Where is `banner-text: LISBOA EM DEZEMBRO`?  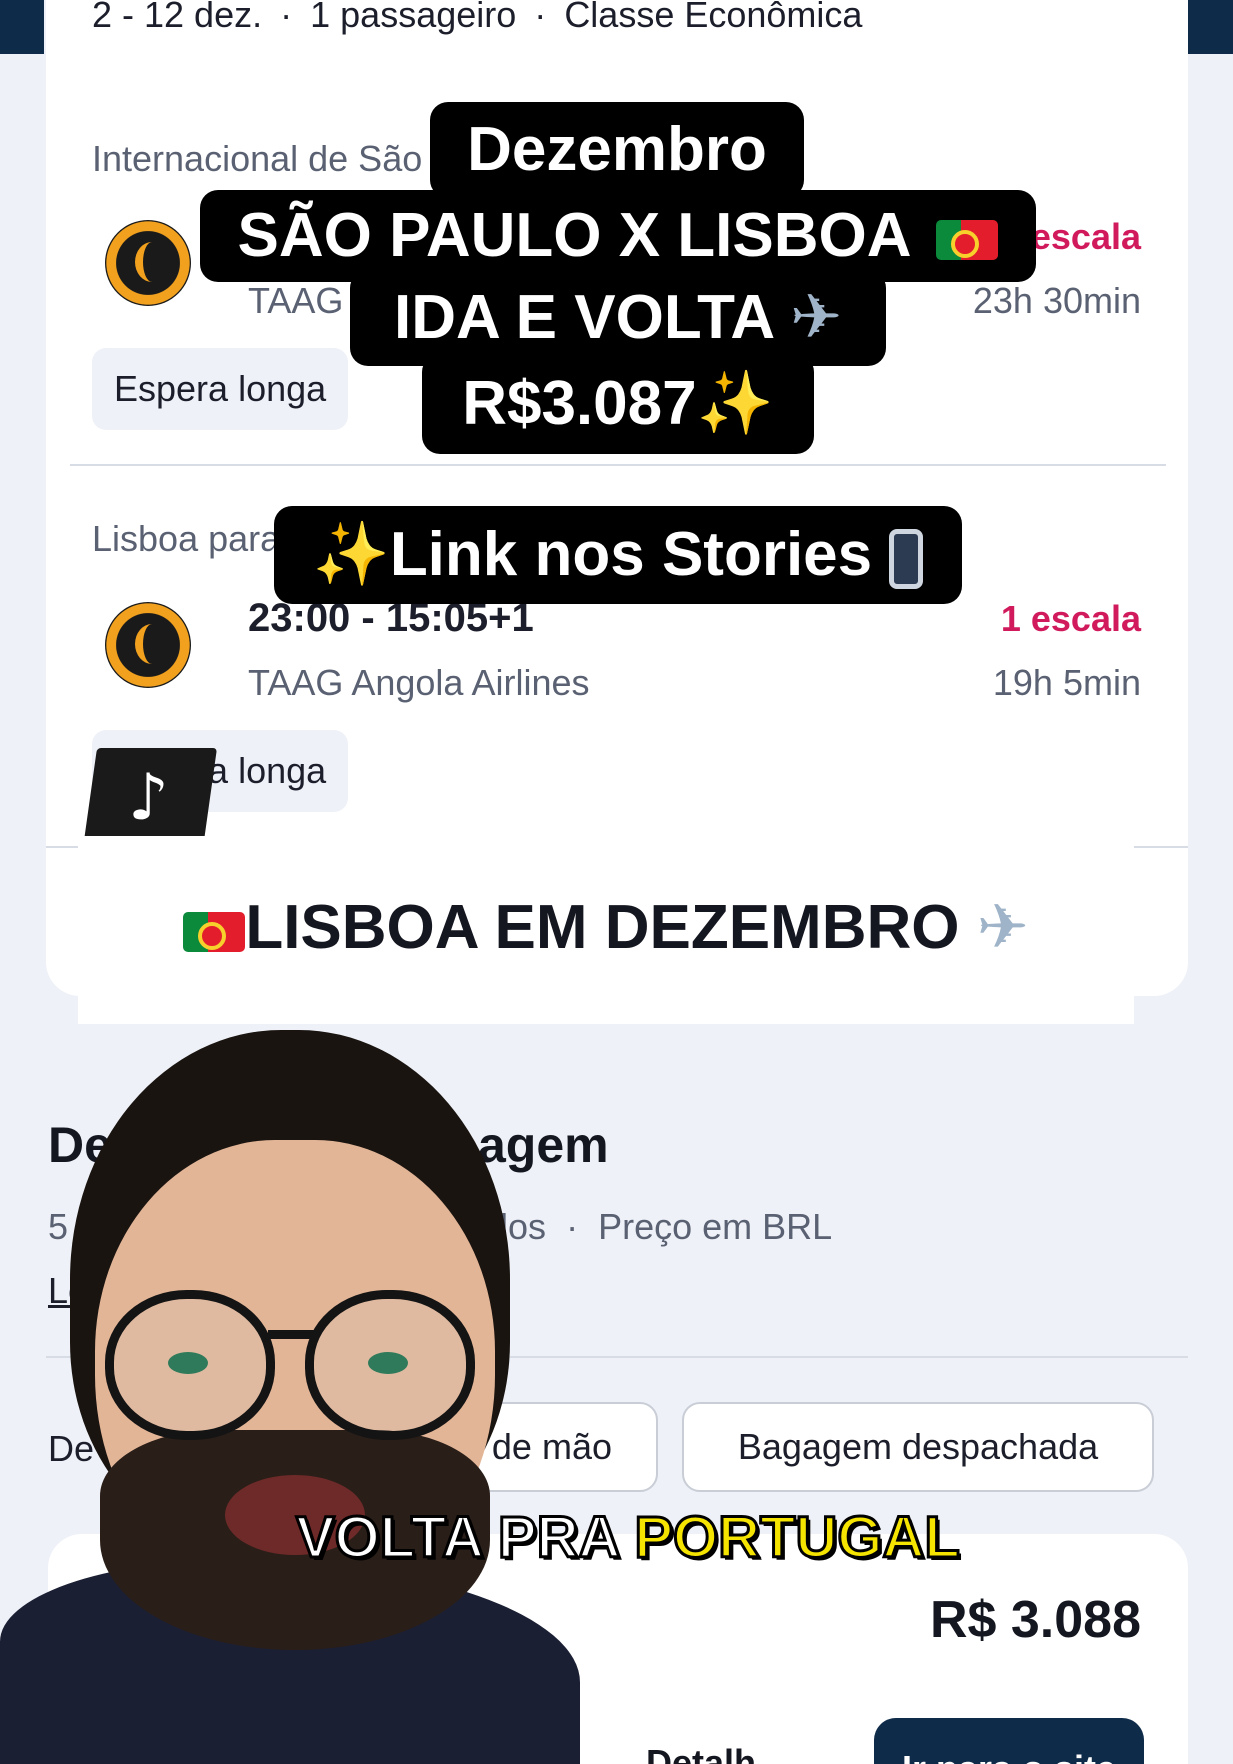
banner-text: LISBOA EM DEZEMBRO is located at coordinates (602, 927).